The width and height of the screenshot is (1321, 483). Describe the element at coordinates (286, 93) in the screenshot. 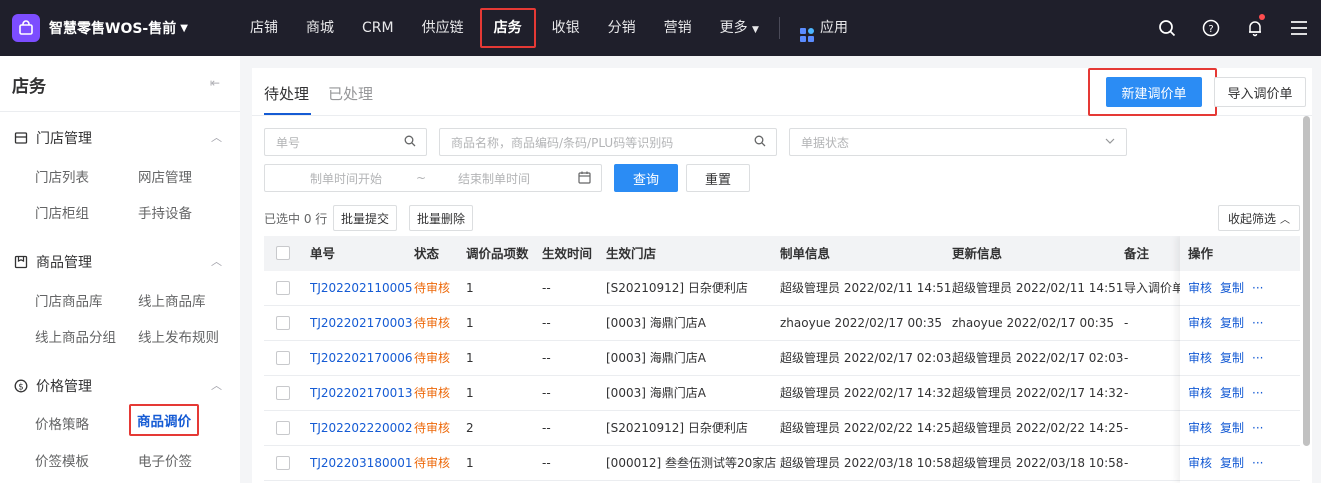

I see `tab-pending: 待处理` at that location.